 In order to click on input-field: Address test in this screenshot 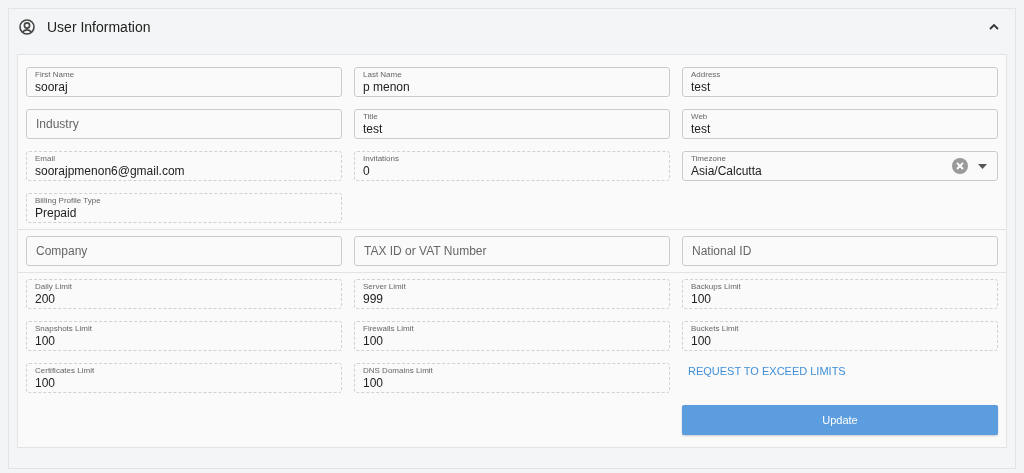, I will do `click(840, 82)`.